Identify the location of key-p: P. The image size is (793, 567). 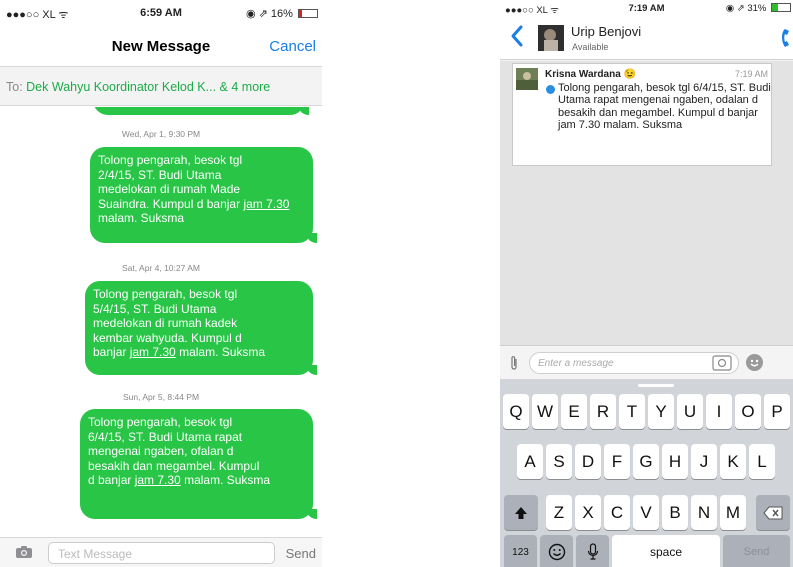
(777, 411).